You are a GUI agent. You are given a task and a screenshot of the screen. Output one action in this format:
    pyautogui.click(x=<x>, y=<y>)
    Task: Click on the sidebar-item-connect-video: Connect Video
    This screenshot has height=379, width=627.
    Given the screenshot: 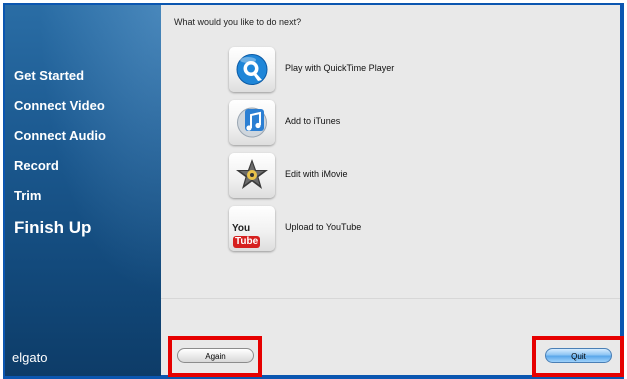 What is the action you would take?
    pyautogui.click(x=84, y=112)
    